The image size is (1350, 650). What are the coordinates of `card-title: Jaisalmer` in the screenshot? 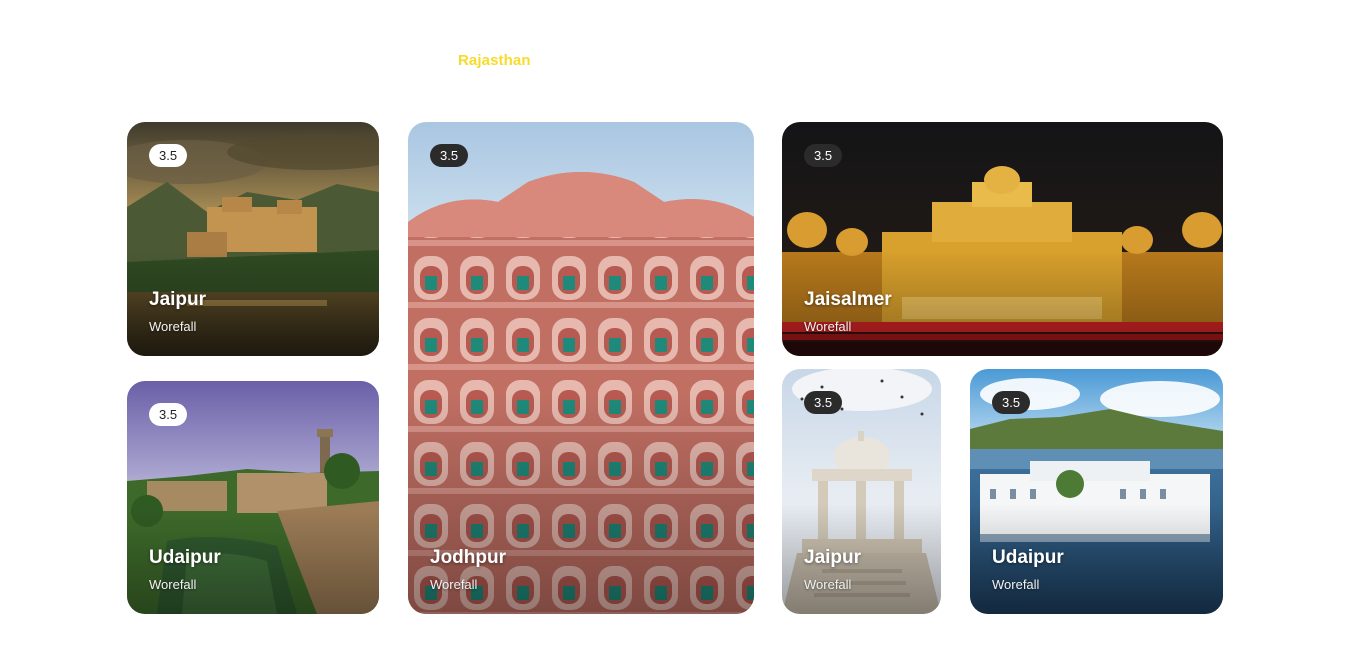 It's located at (848, 299).